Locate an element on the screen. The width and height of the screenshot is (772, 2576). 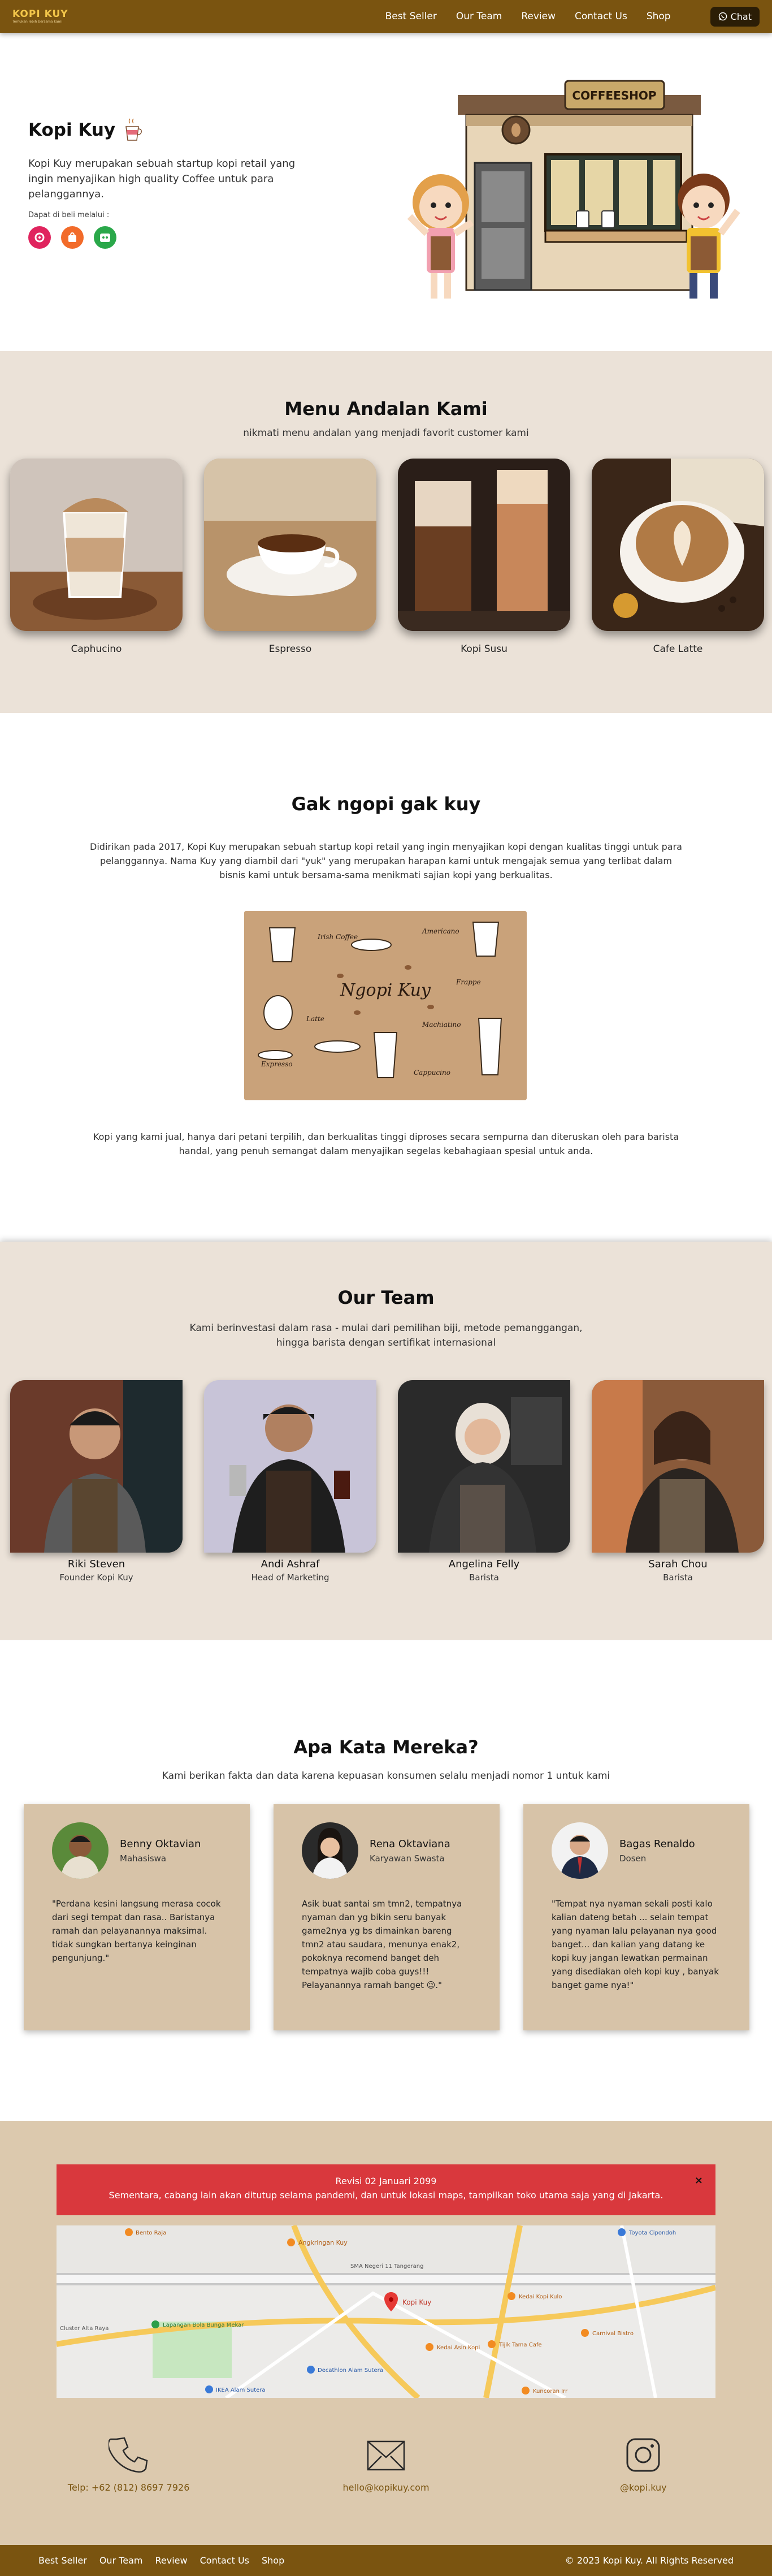
footer-link-shop: Shop is located at coordinates (273, 2560).